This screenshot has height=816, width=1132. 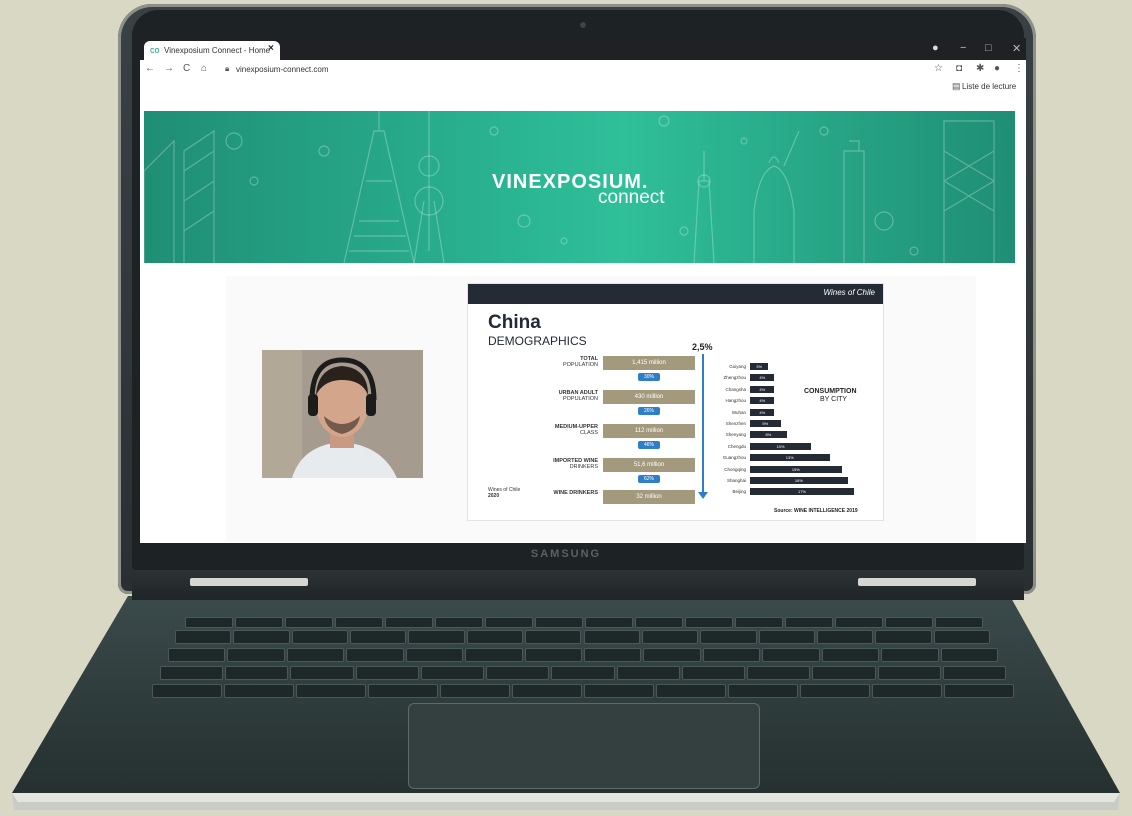 I want to click on city-label: Shanghai, so click(x=736, y=480).